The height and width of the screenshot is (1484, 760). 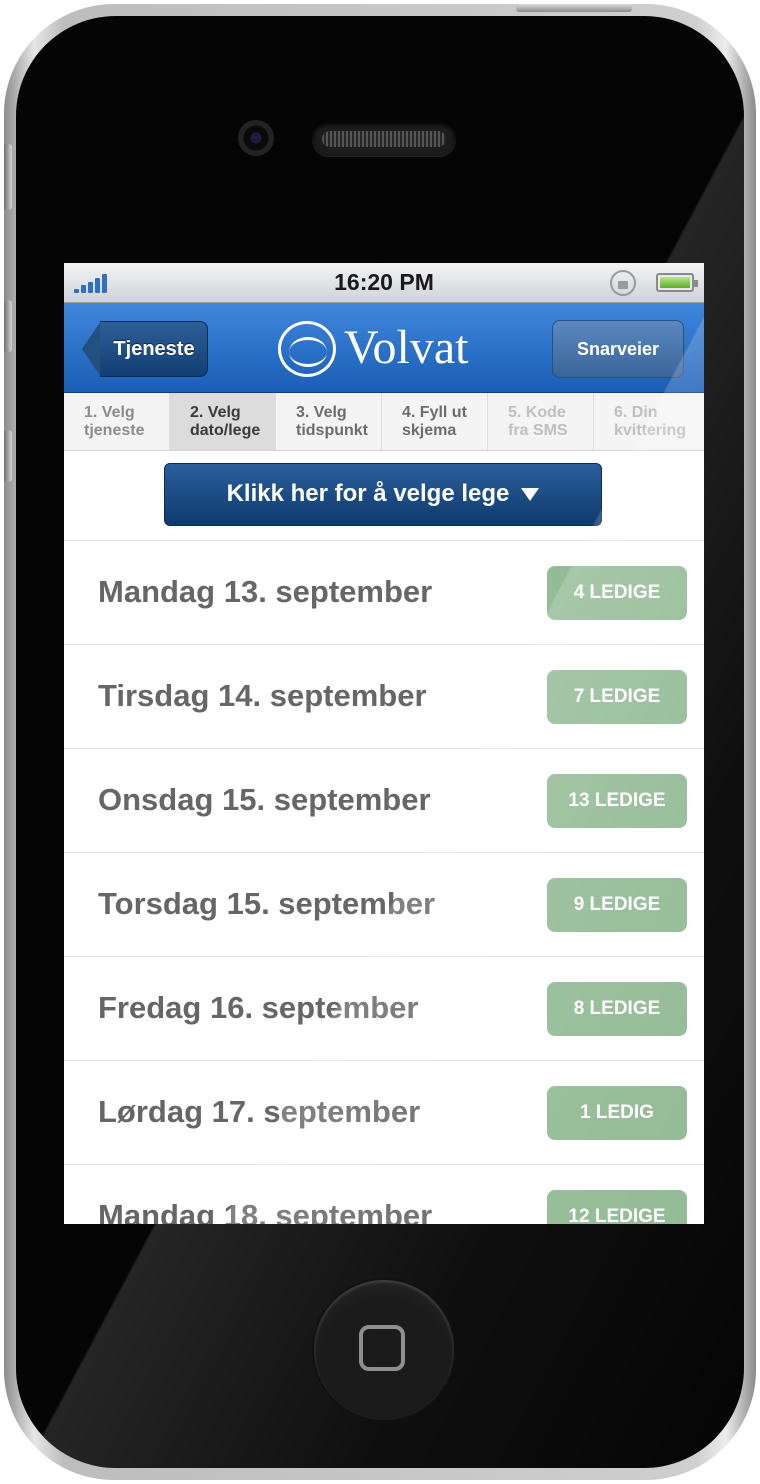 What do you see at coordinates (8, 177) in the screenshot?
I see `mute-switch` at bounding box center [8, 177].